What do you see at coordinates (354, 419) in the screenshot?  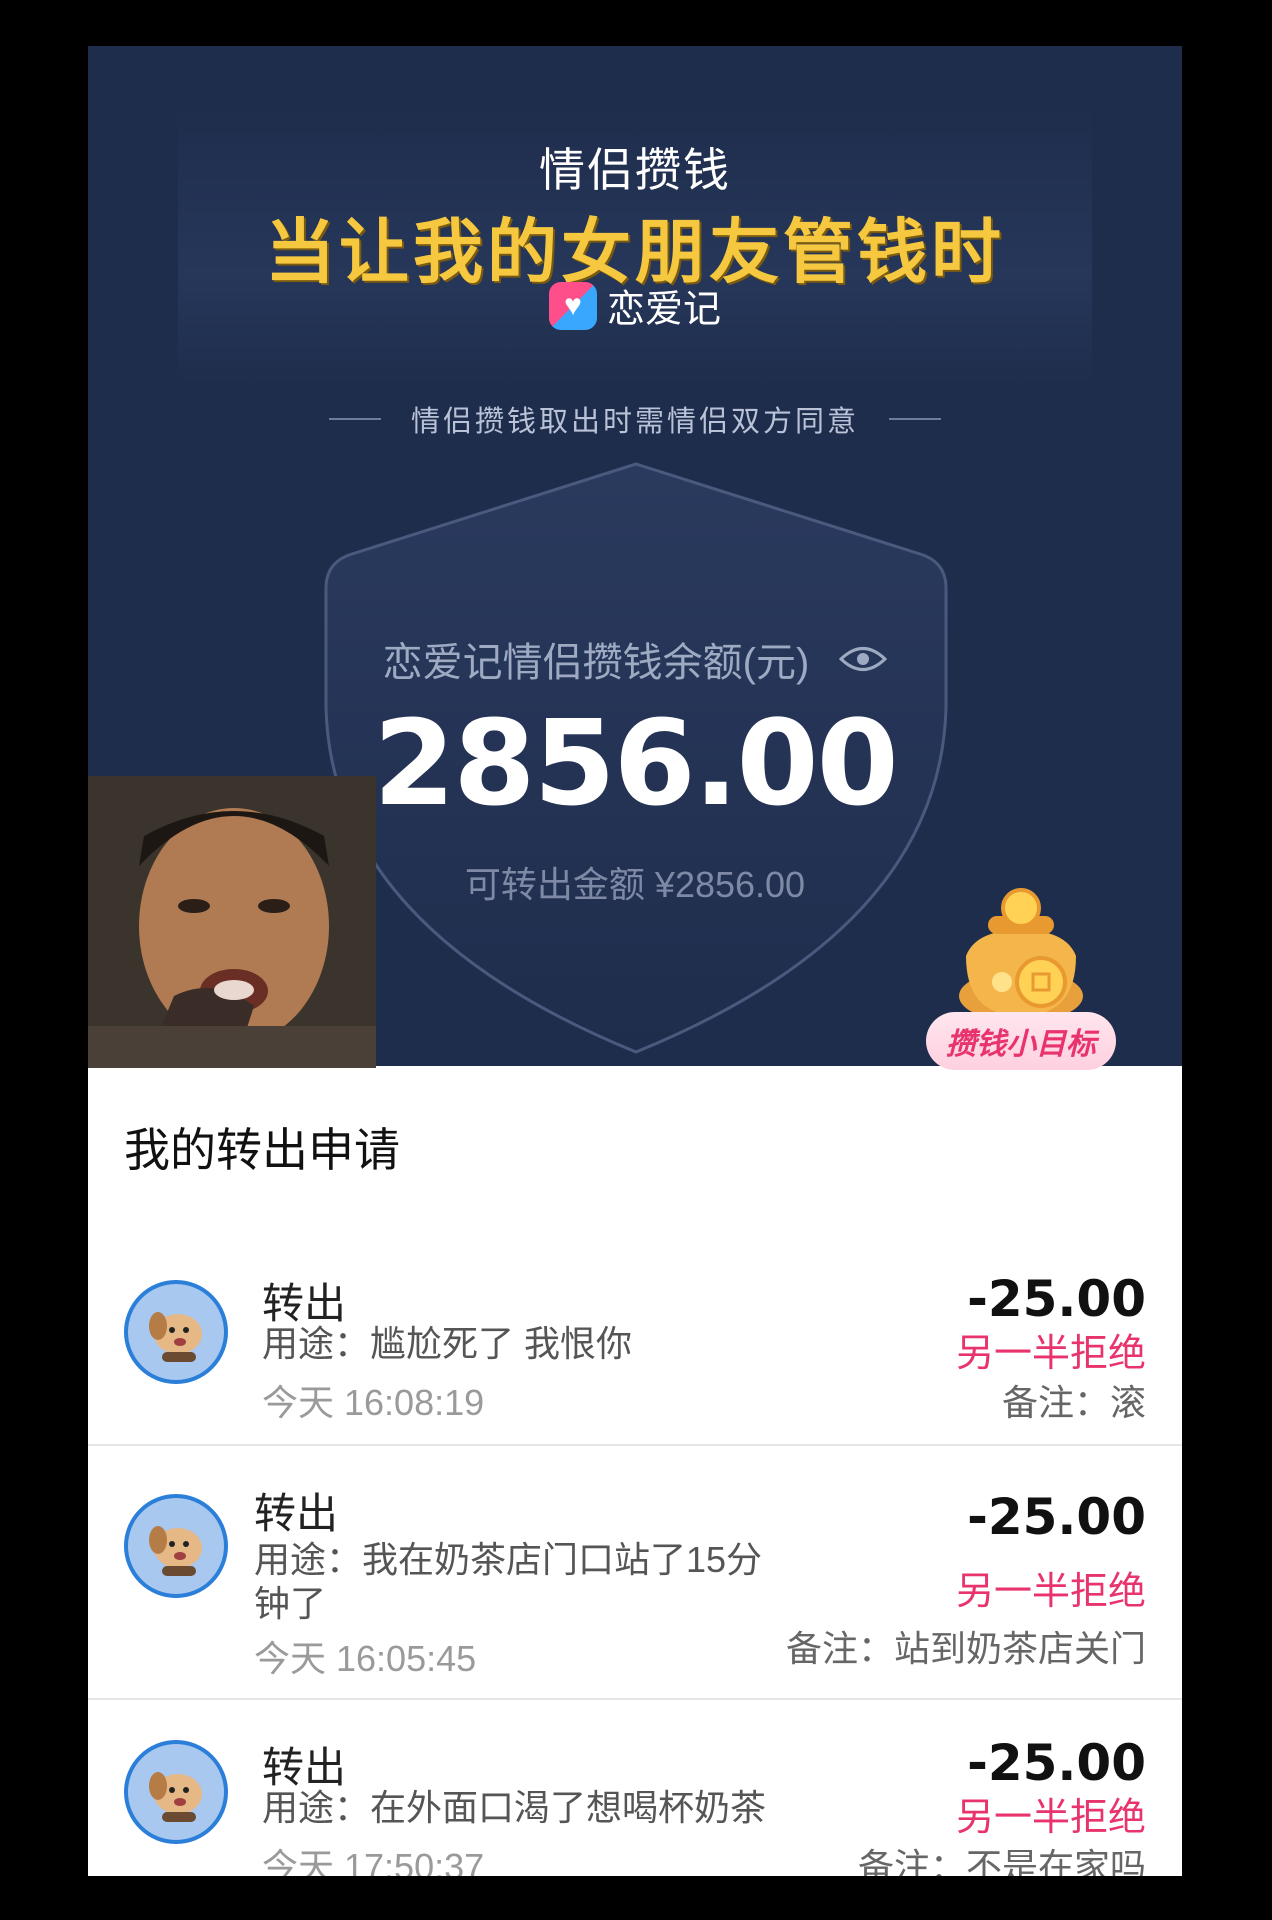 I see `divider-left` at bounding box center [354, 419].